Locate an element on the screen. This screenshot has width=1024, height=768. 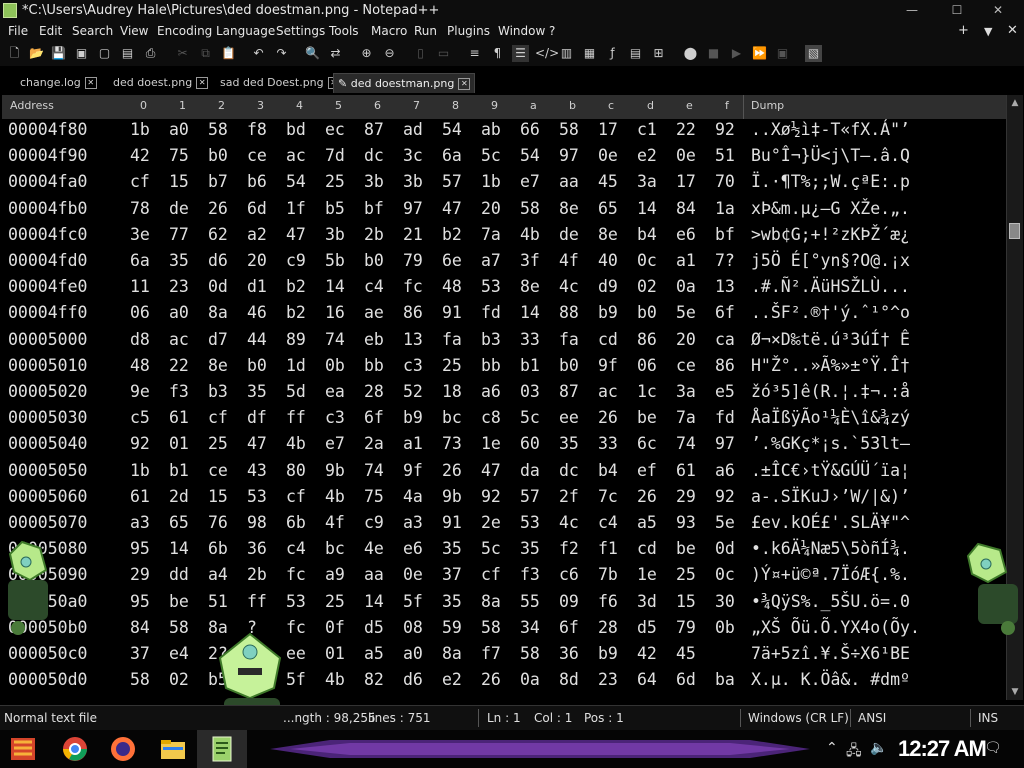
hex-byte: e6 is located at coordinates (413, 548).